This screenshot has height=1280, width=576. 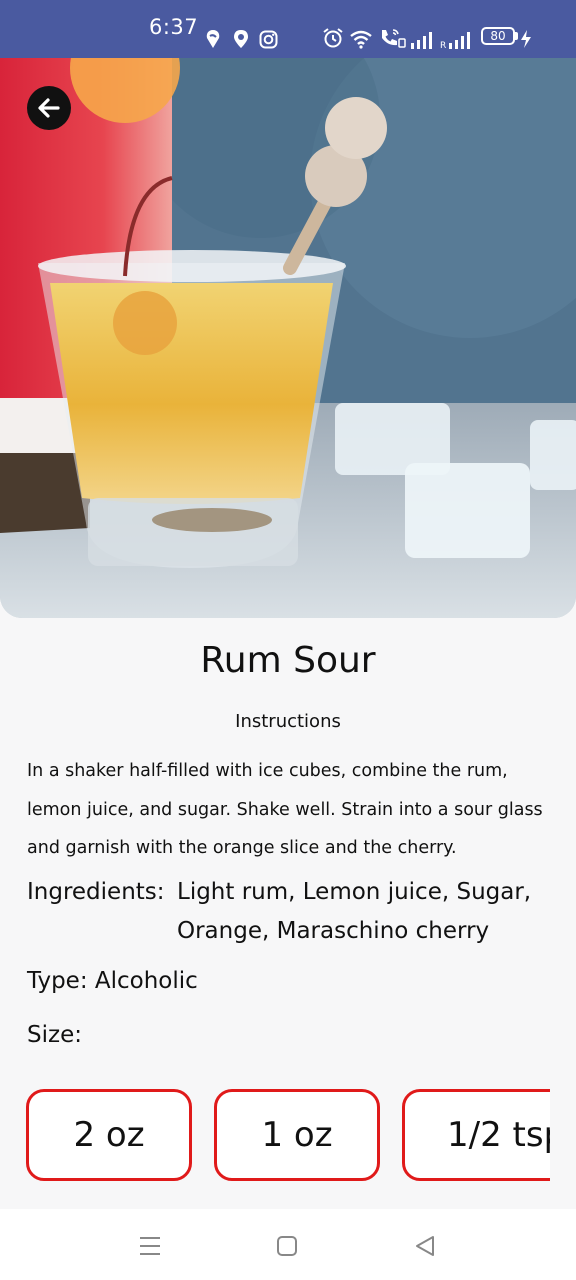 What do you see at coordinates (112, 981) in the screenshot?
I see `drink-type: Type: Alcoholic` at bounding box center [112, 981].